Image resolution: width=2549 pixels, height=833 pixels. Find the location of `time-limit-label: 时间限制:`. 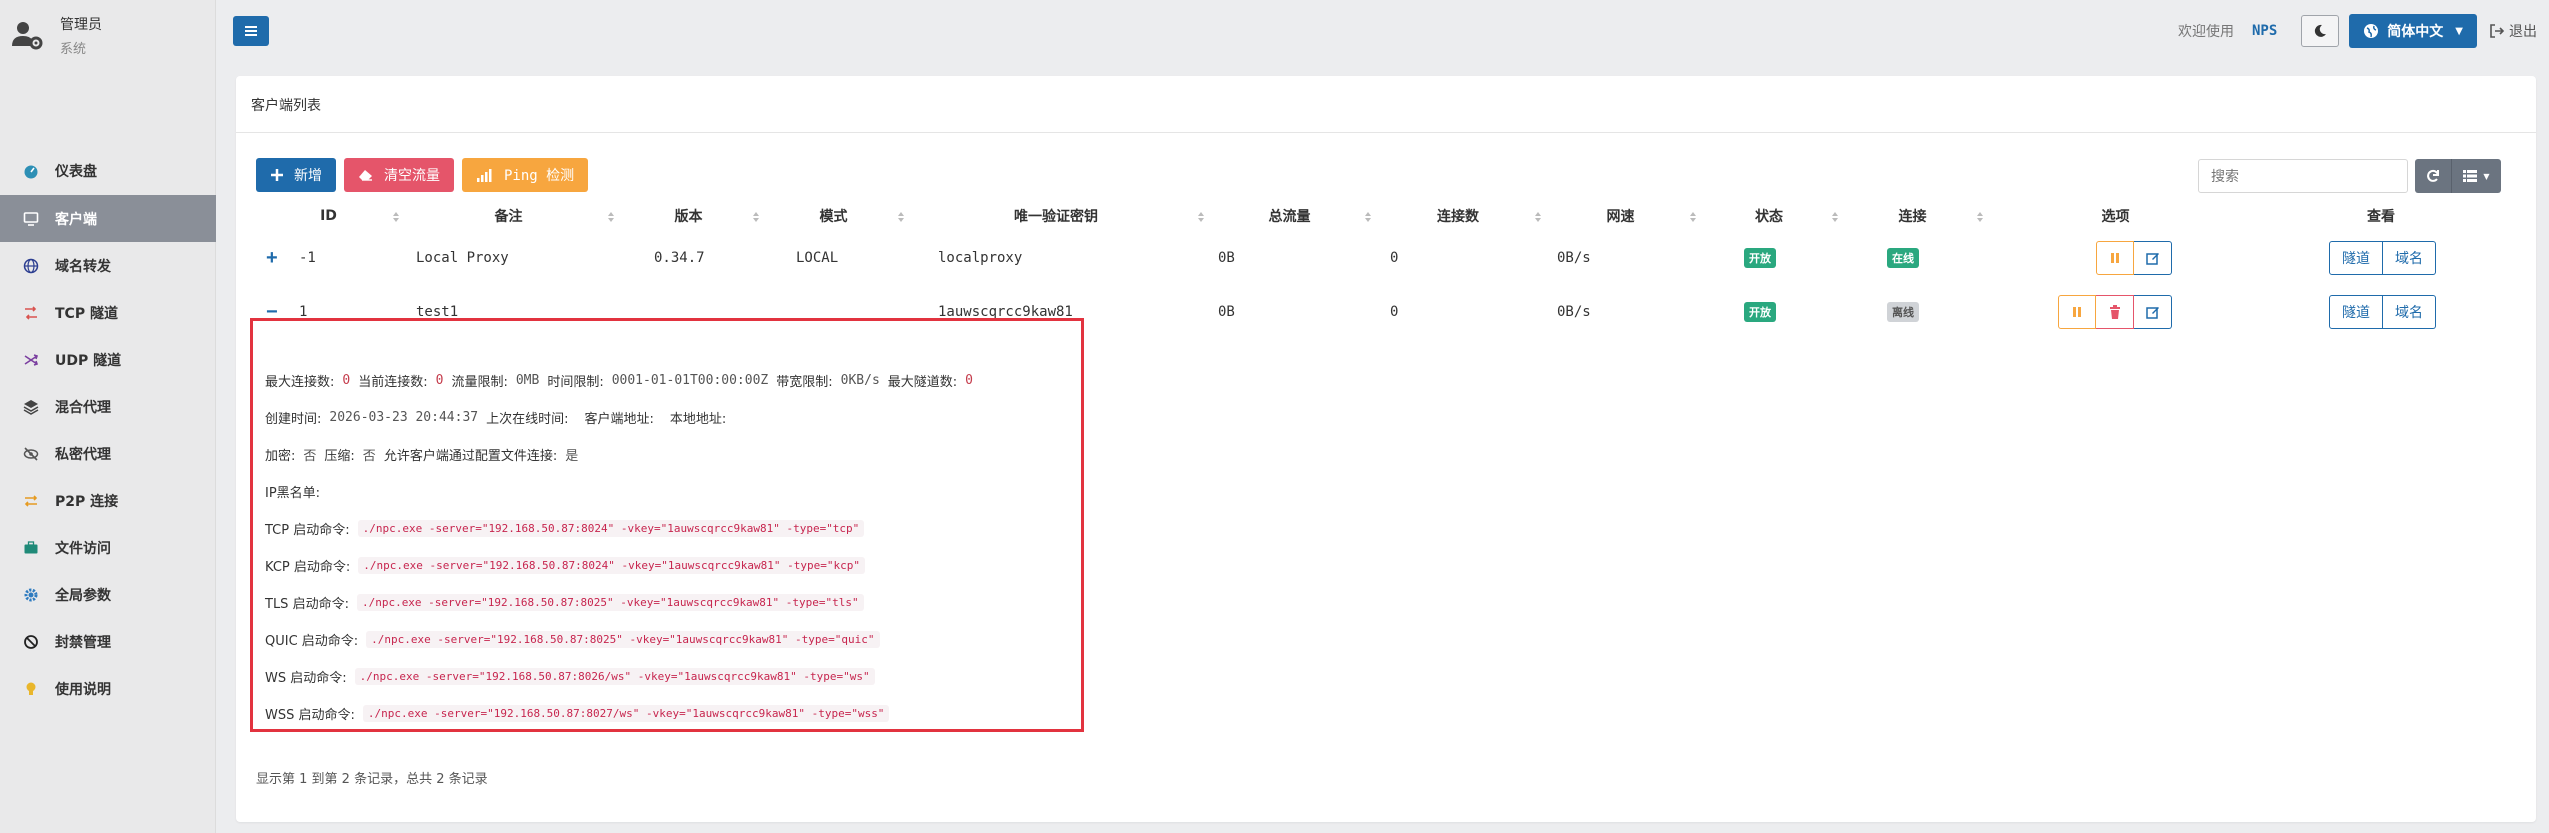

time-limit-label: 时间限制: is located at coordinates (575, 382).